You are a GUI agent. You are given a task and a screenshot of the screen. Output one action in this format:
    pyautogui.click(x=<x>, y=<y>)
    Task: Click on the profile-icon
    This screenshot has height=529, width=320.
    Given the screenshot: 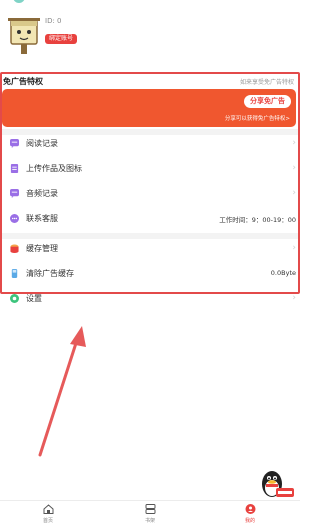 What is the action you would take?
    pyautogui.click(x=250, y=509)
    